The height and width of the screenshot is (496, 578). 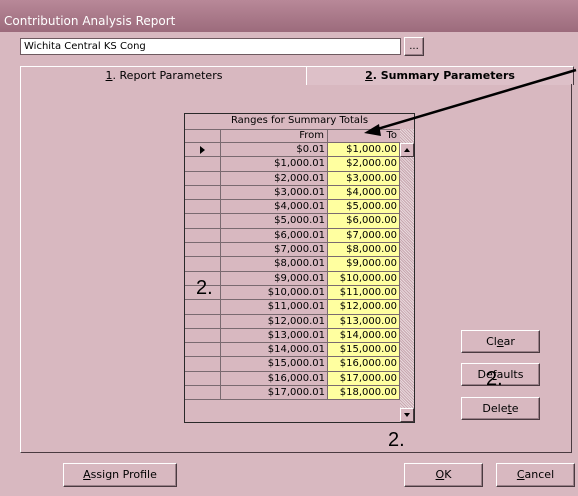 I want to click on table-row: $4,000.01 $5,000.00, so click(x=292, y=207).